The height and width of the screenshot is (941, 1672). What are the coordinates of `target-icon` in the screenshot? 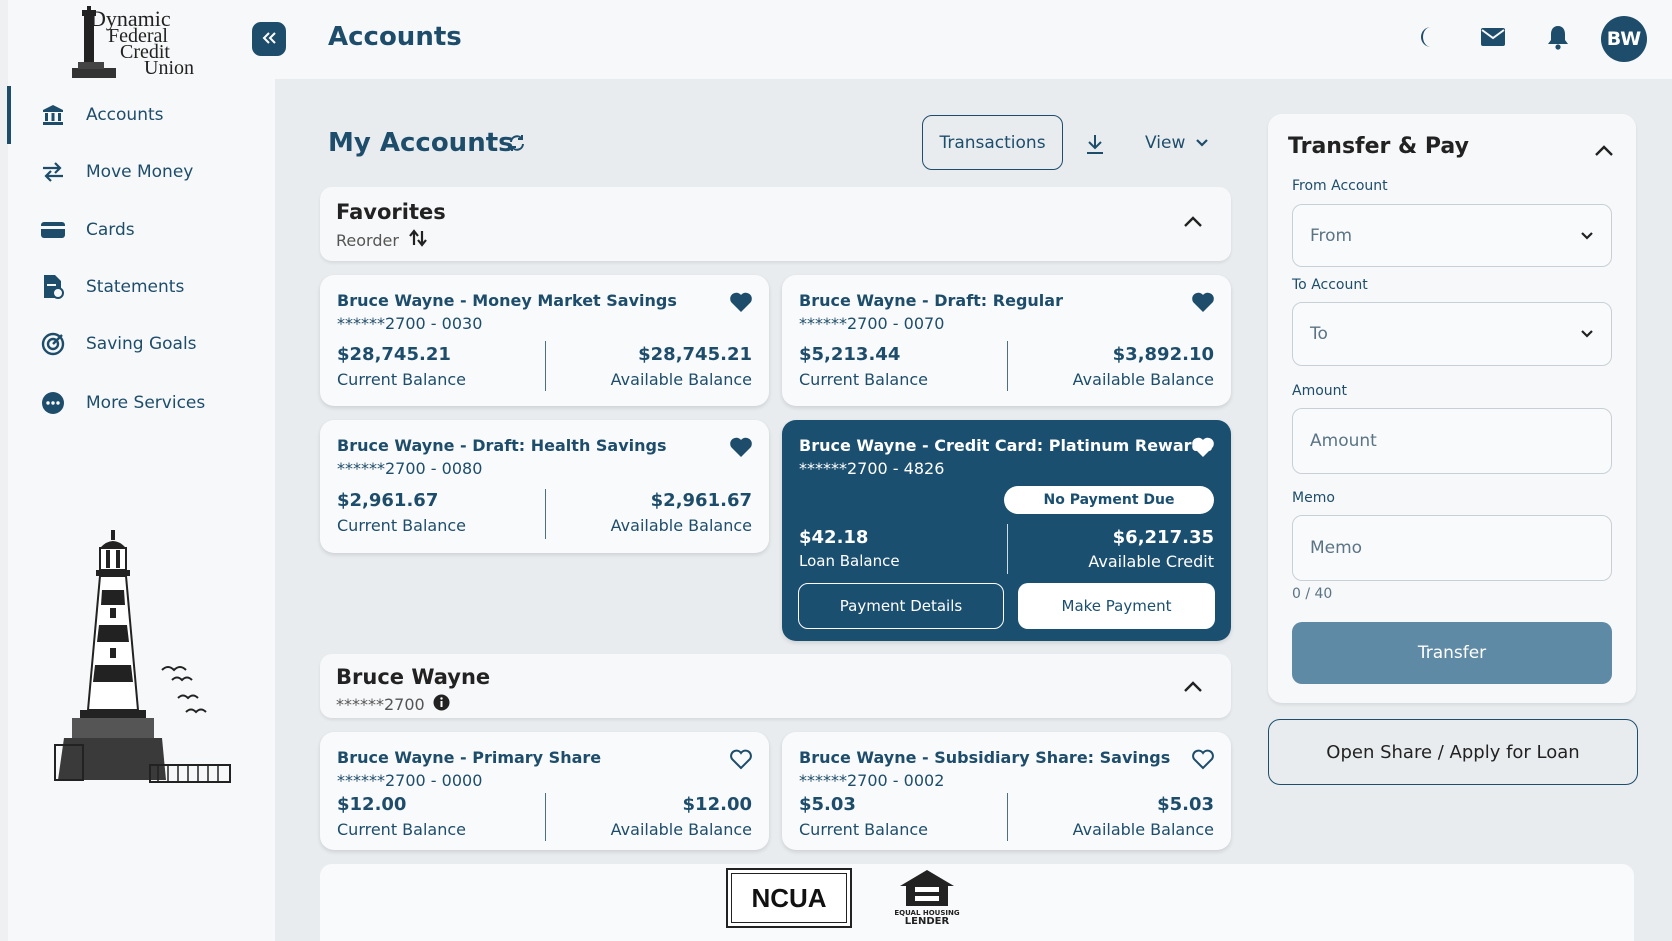 It's located at (53, 344).